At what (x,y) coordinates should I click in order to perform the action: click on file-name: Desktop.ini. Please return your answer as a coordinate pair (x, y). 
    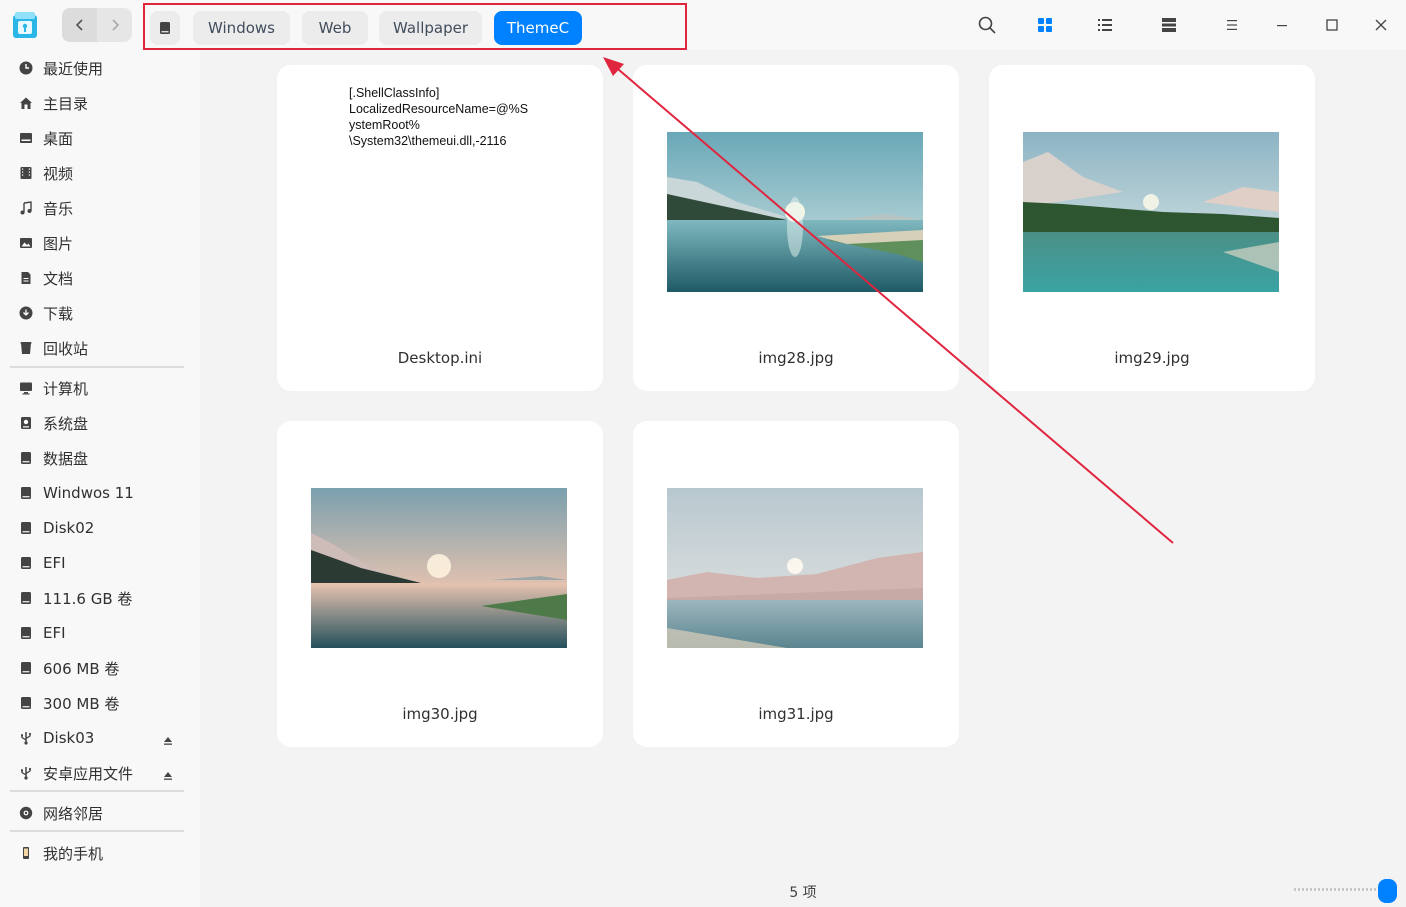
    Looking at the image, I should click on (440, 358).